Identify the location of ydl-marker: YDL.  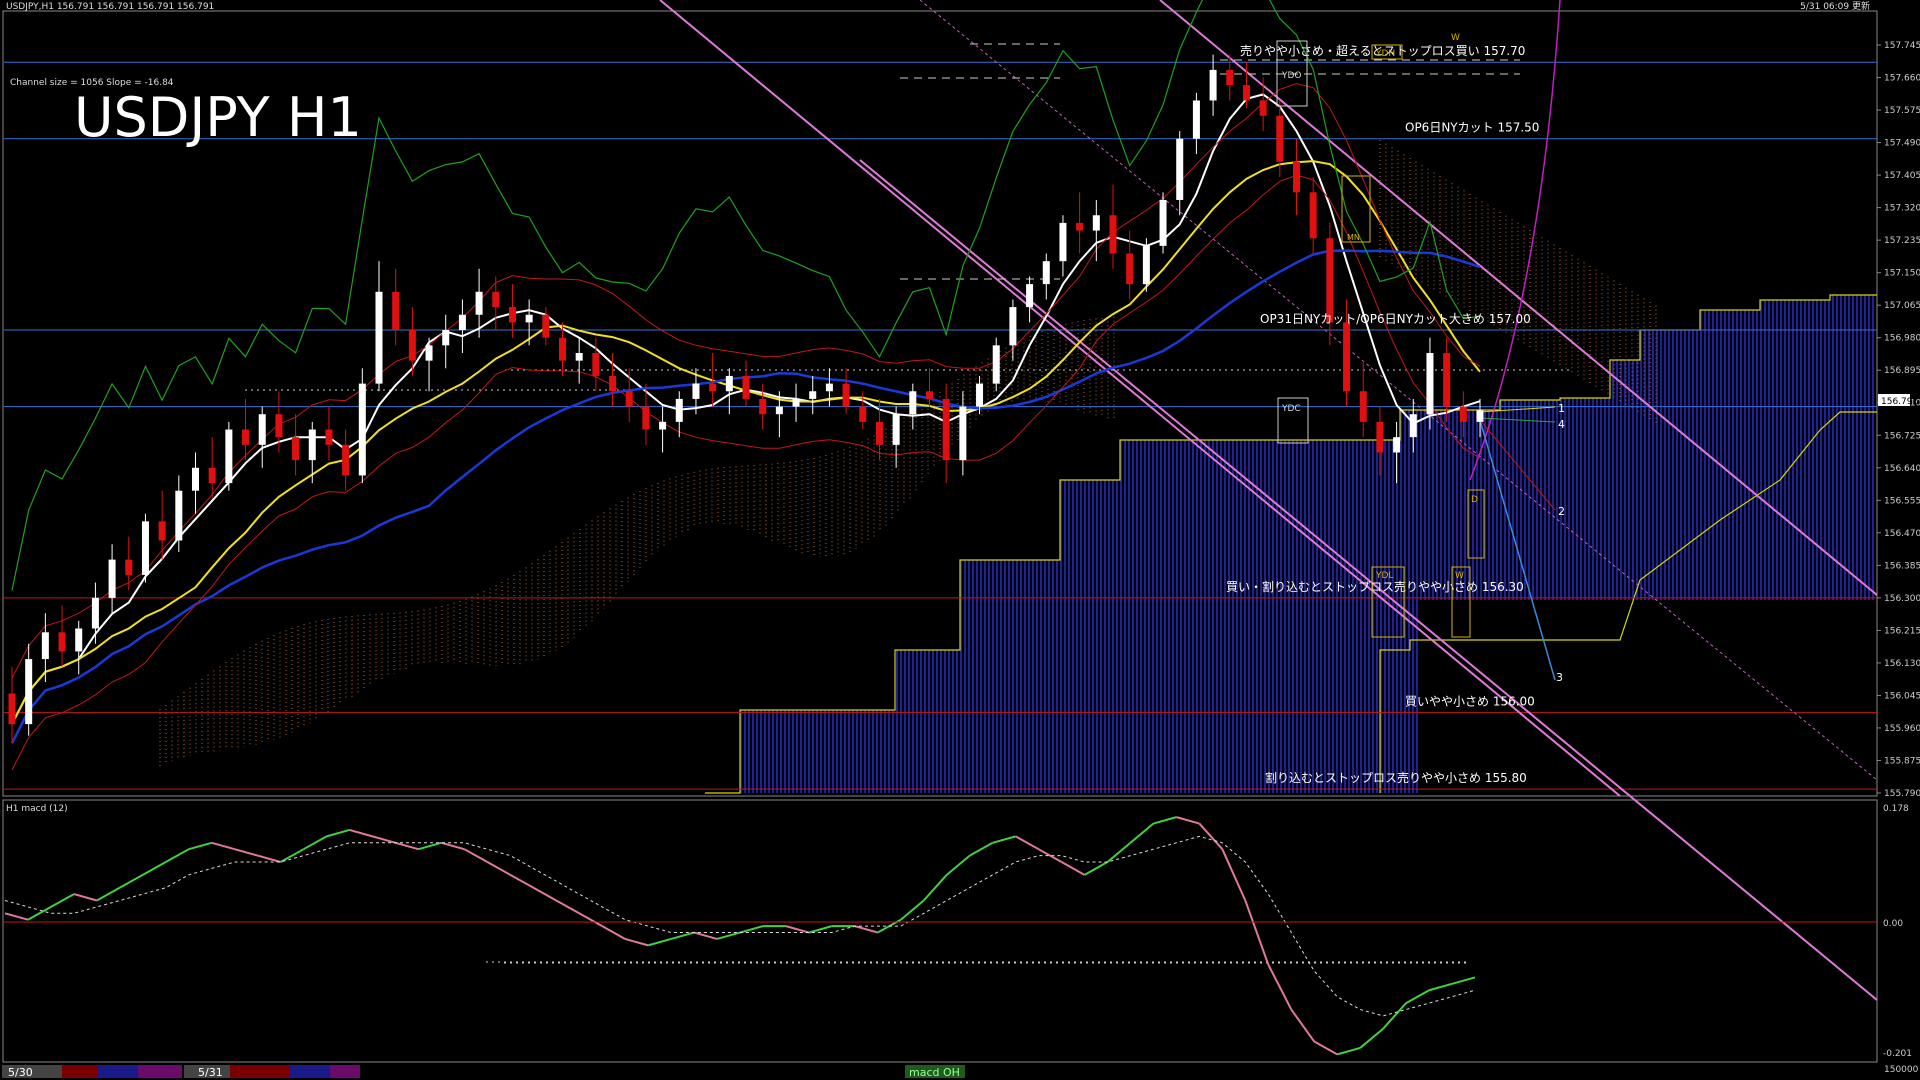
(1384, 576).